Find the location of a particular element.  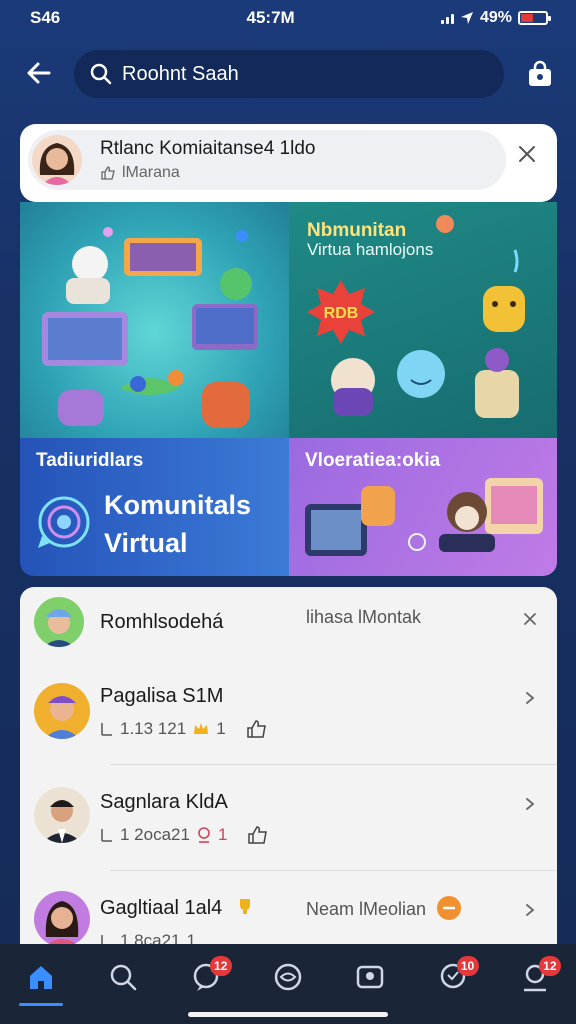

bag-icon is located at coordinates (540, 73).